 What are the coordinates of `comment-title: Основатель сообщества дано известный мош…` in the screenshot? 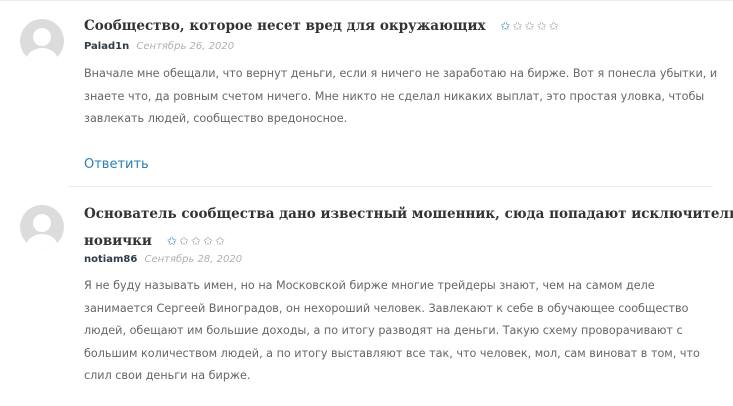 It's located at (408, 214).